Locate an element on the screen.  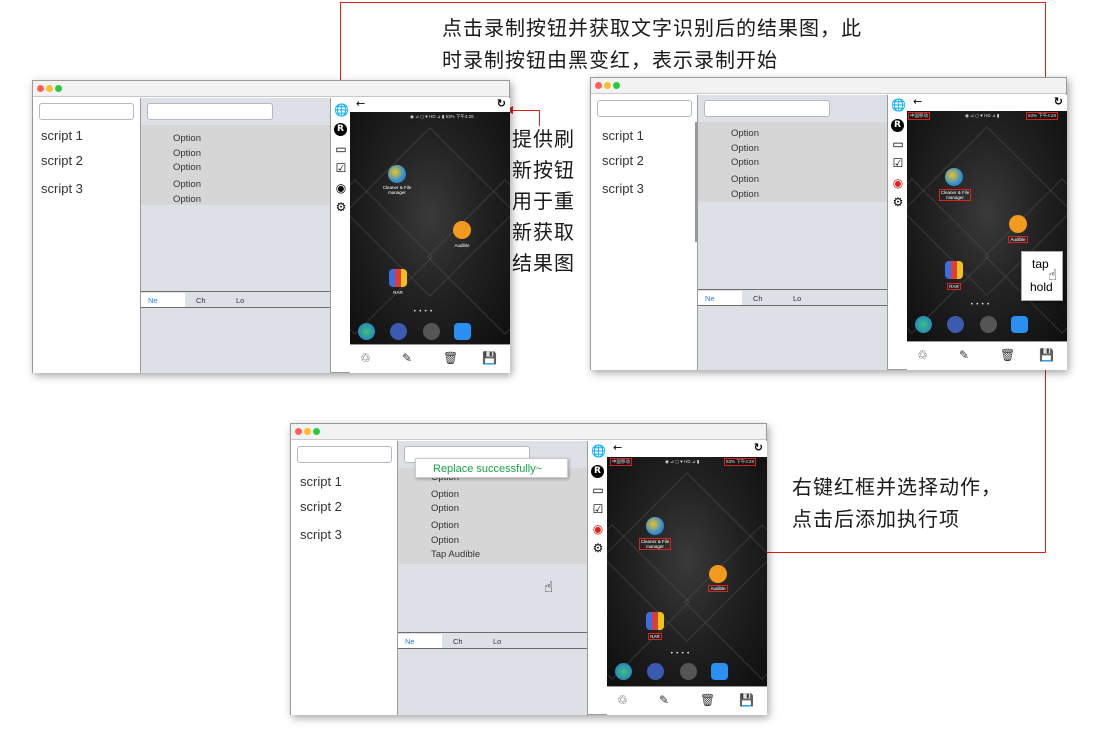
script-search-input is located at coordinates (86, 111).